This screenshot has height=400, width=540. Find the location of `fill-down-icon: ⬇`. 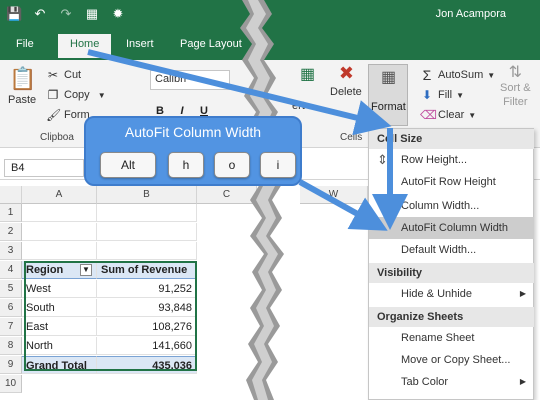

fill-down-icon: ⬇ is located at coordinates (427, 95).